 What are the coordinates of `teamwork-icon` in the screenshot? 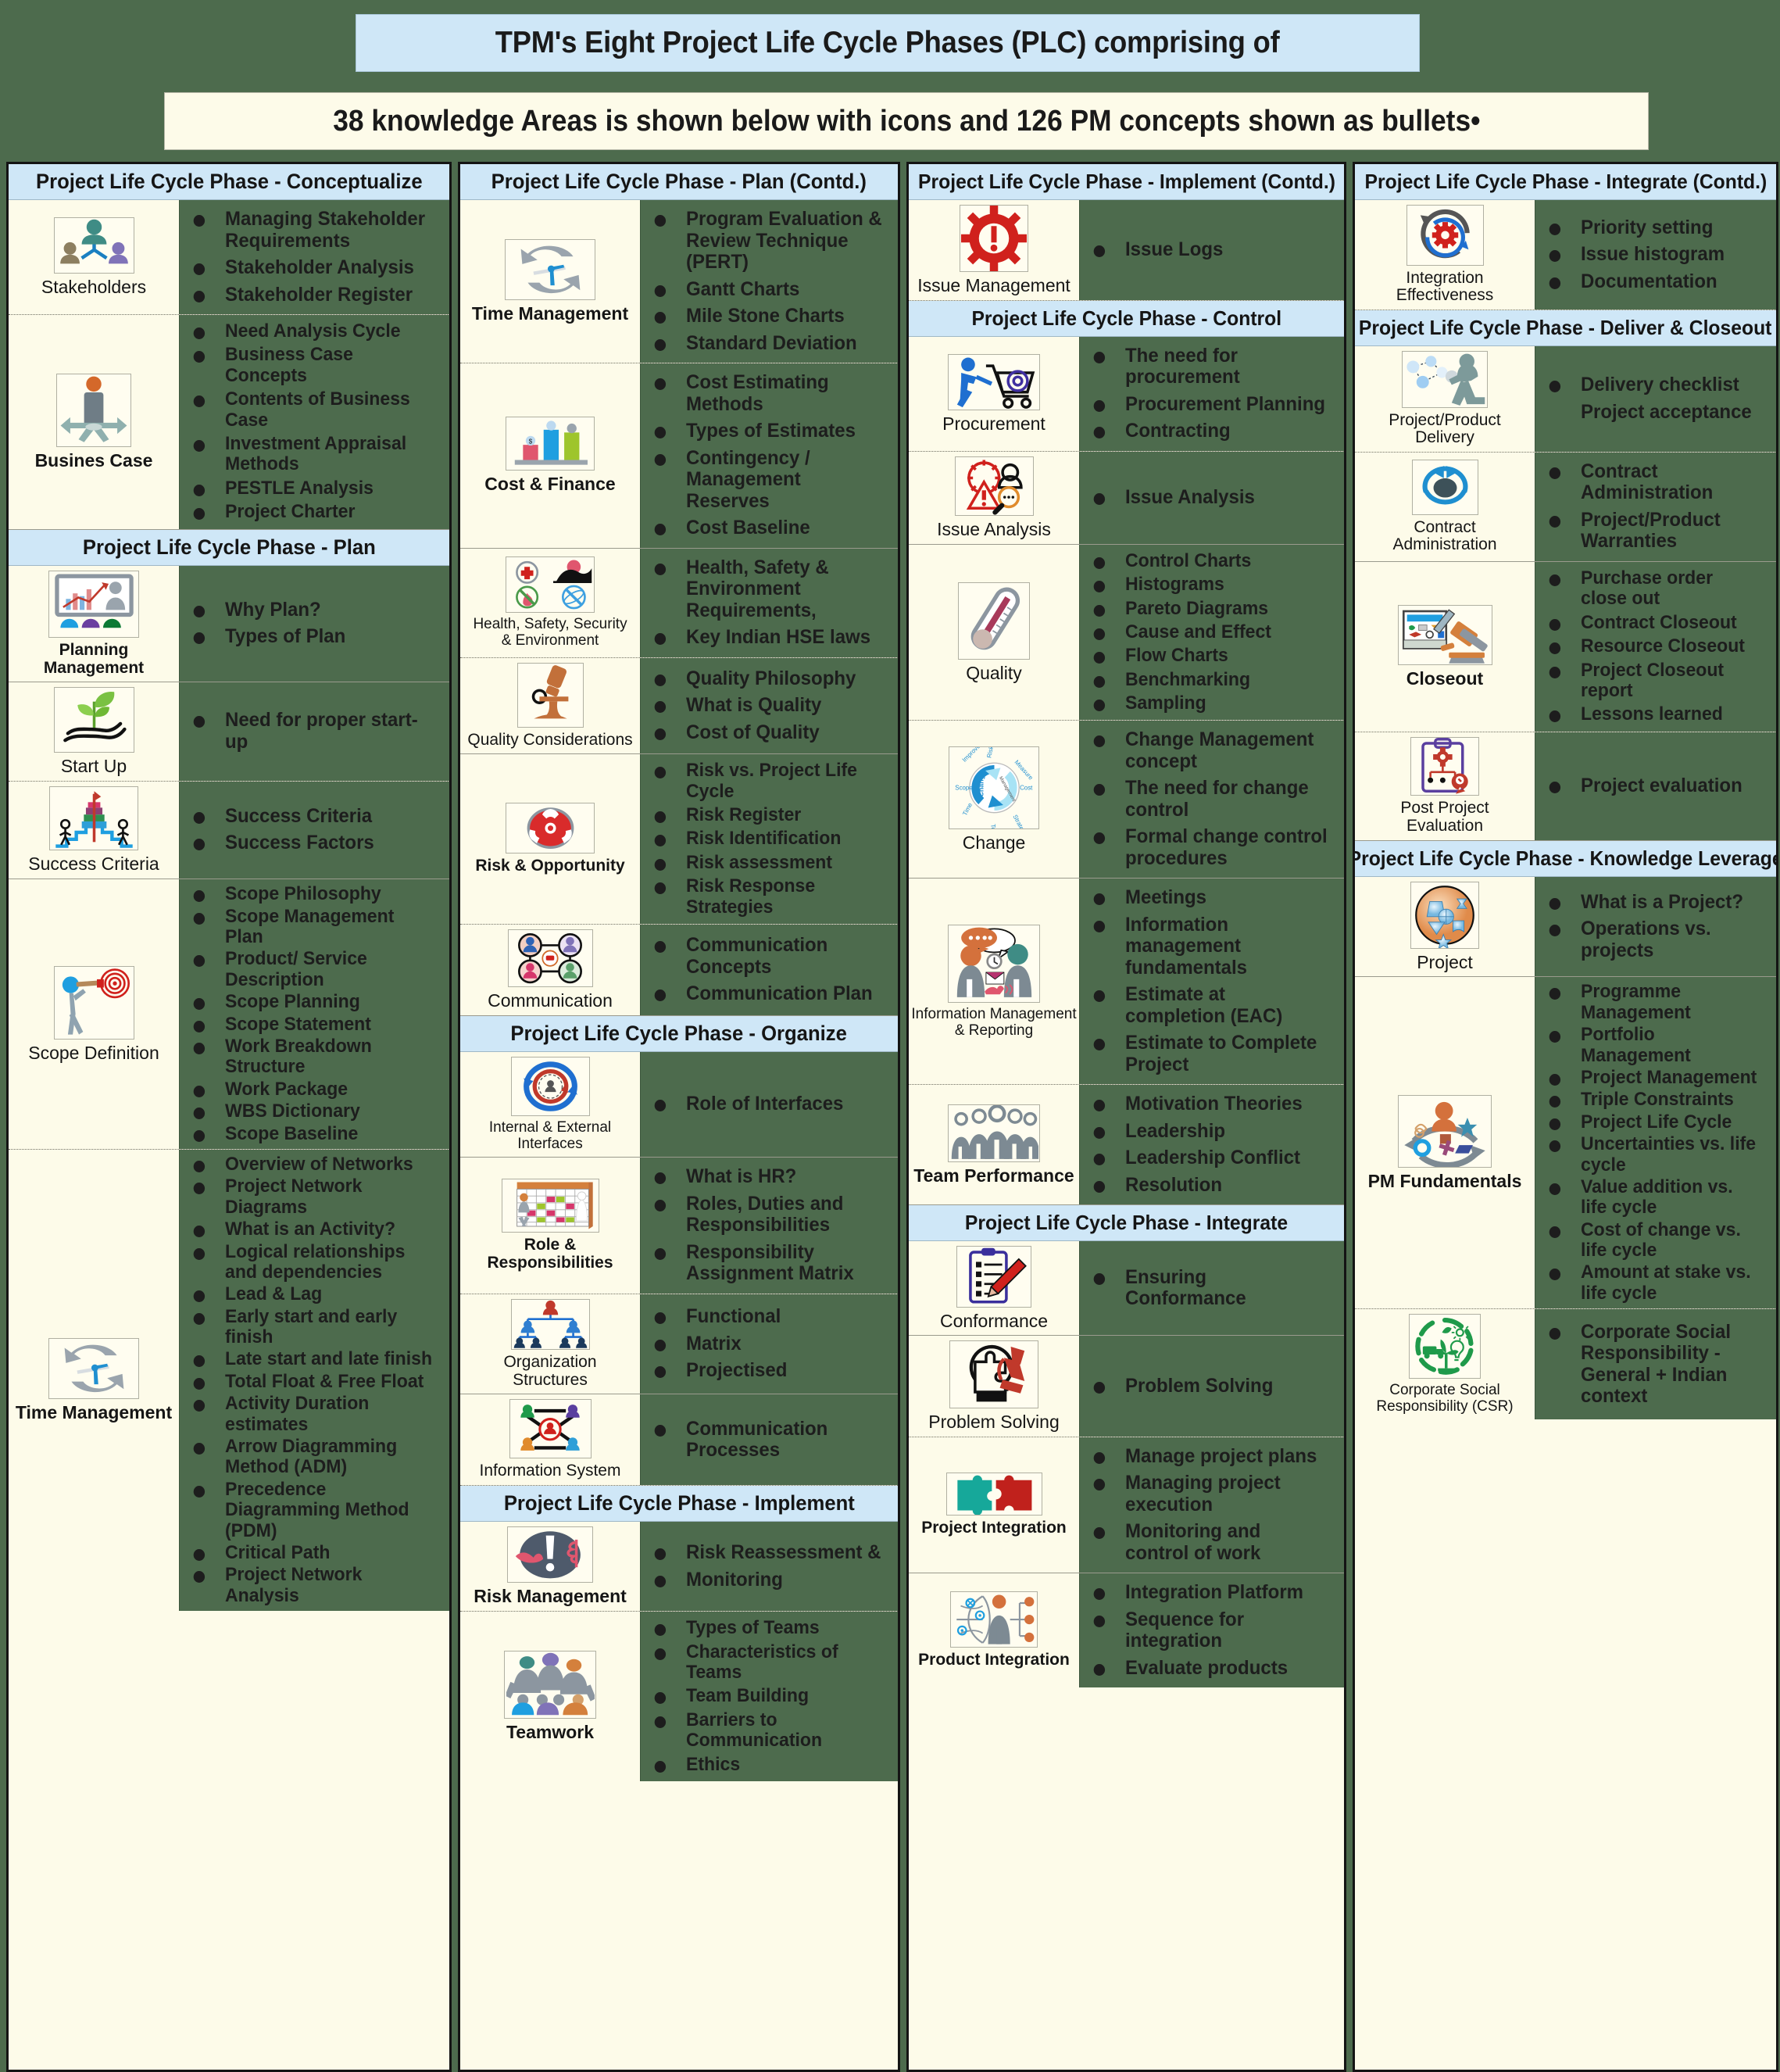 It's located at (550, 1685).